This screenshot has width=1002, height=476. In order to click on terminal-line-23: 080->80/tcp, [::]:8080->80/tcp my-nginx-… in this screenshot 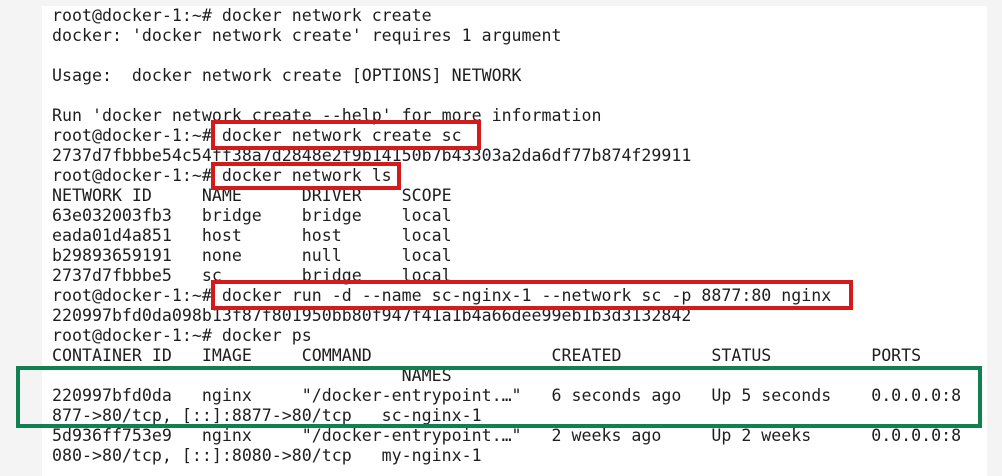, I will do `click(267, 455)`.